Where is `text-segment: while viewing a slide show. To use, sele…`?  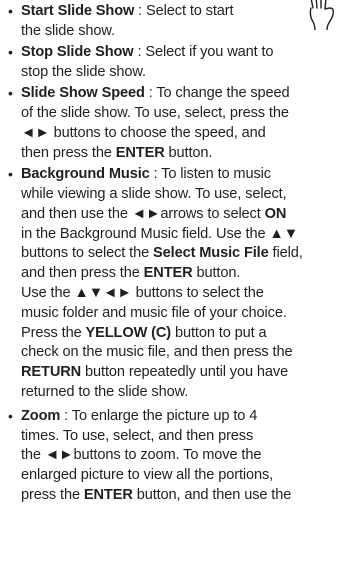 text-segment: while viewing a slide show. To use, sele… is located at coordinates (154, 193).